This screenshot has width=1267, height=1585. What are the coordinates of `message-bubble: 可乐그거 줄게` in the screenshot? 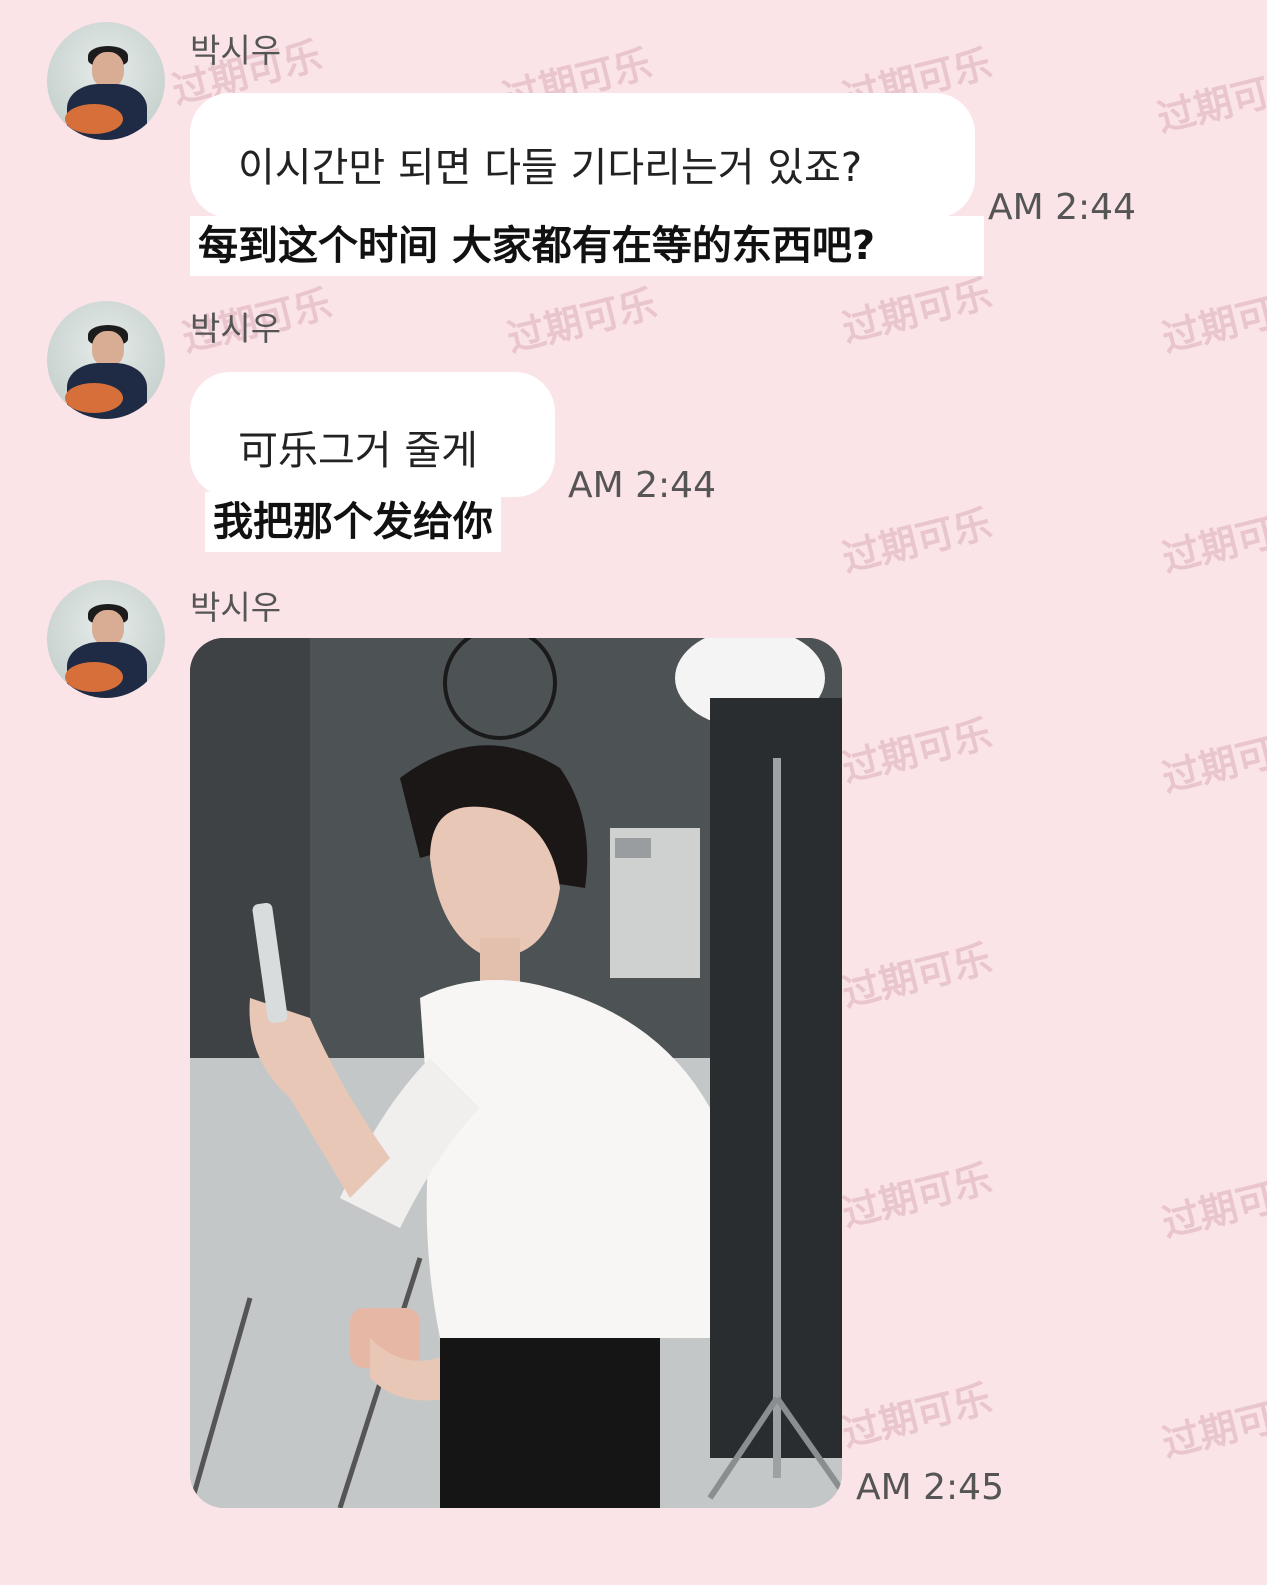 It's located at (372, 434).